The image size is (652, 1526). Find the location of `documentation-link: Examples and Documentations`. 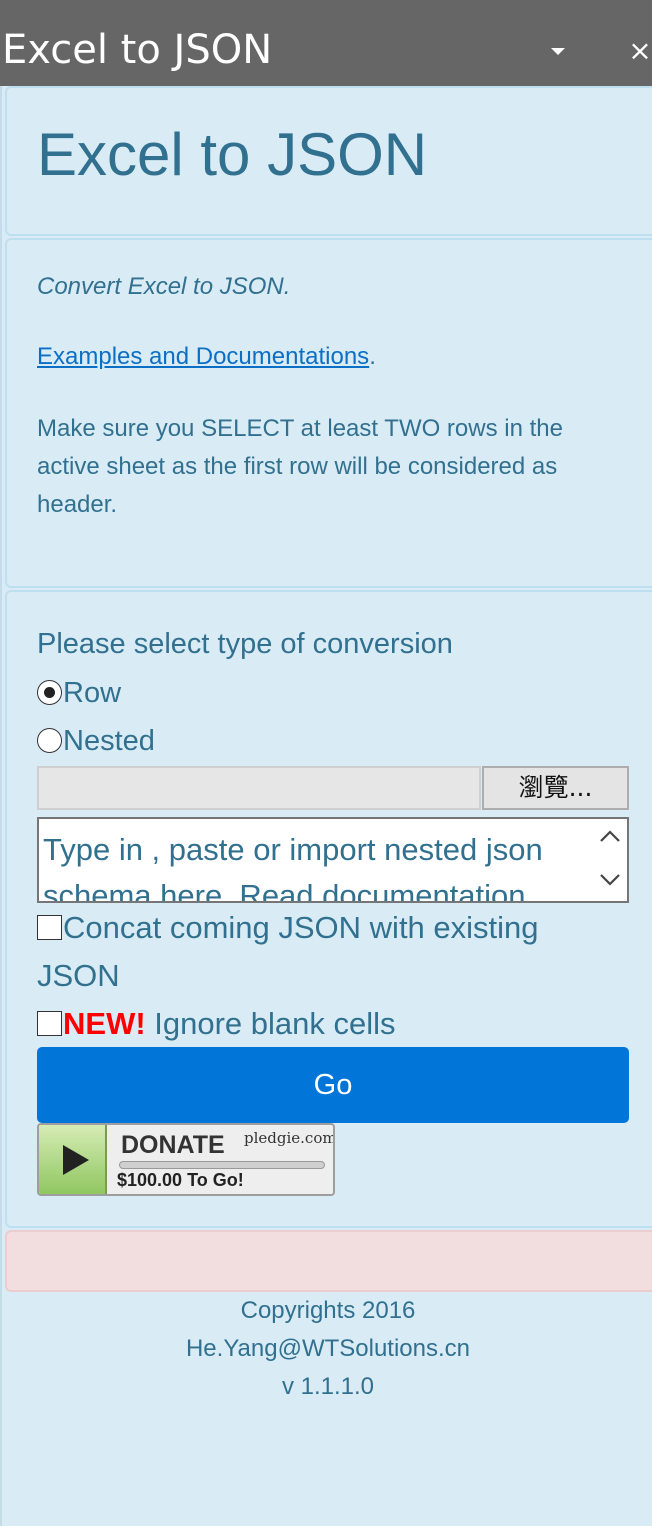

documentation-link: Examples and Documentations is located at coordinates (203, 356).